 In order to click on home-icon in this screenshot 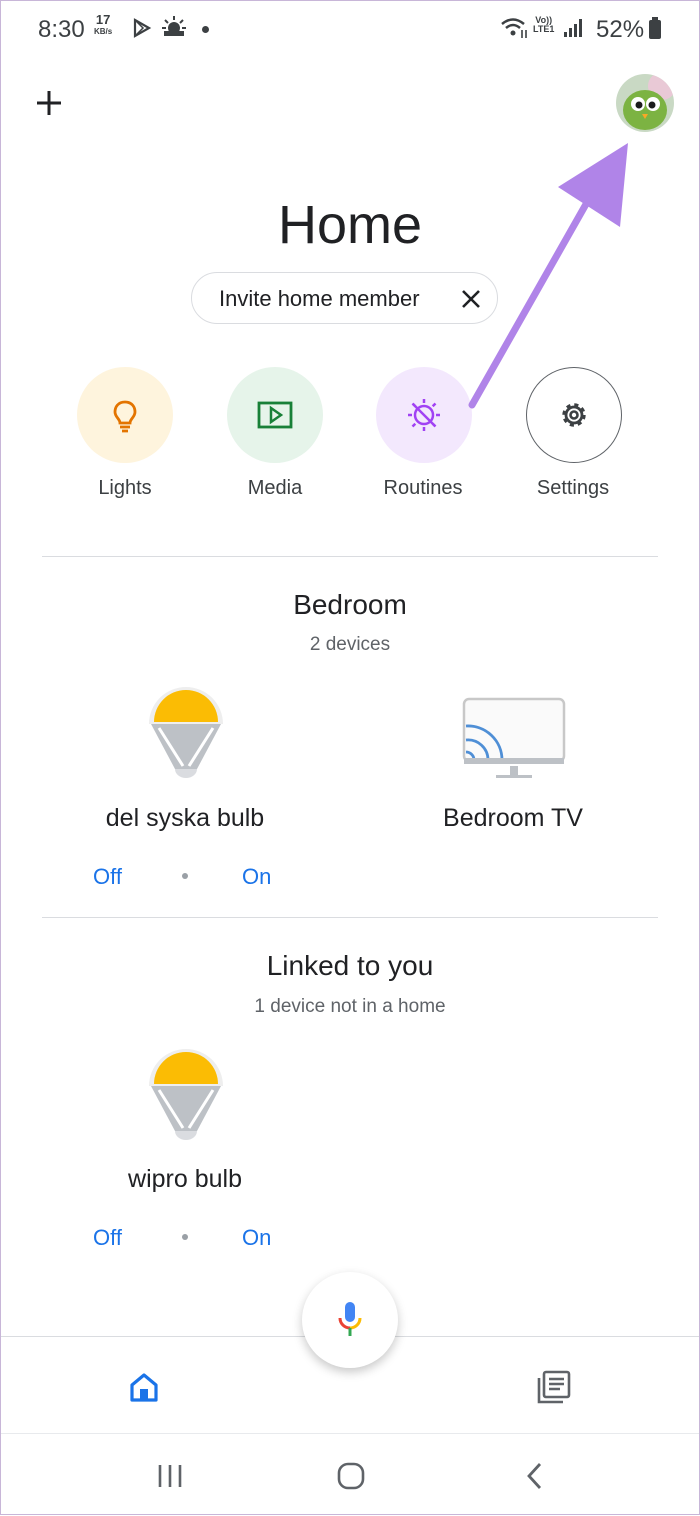, I will do `click(144, 1387)`.